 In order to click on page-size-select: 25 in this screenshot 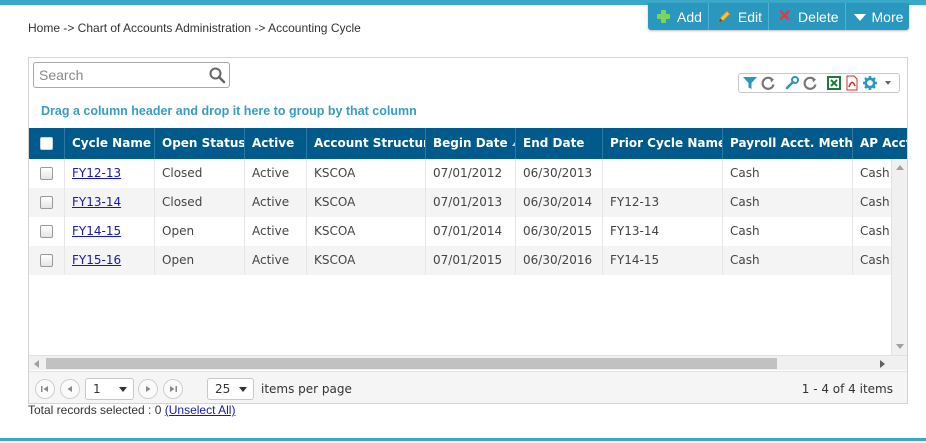, I will do `click(230, 389)`.